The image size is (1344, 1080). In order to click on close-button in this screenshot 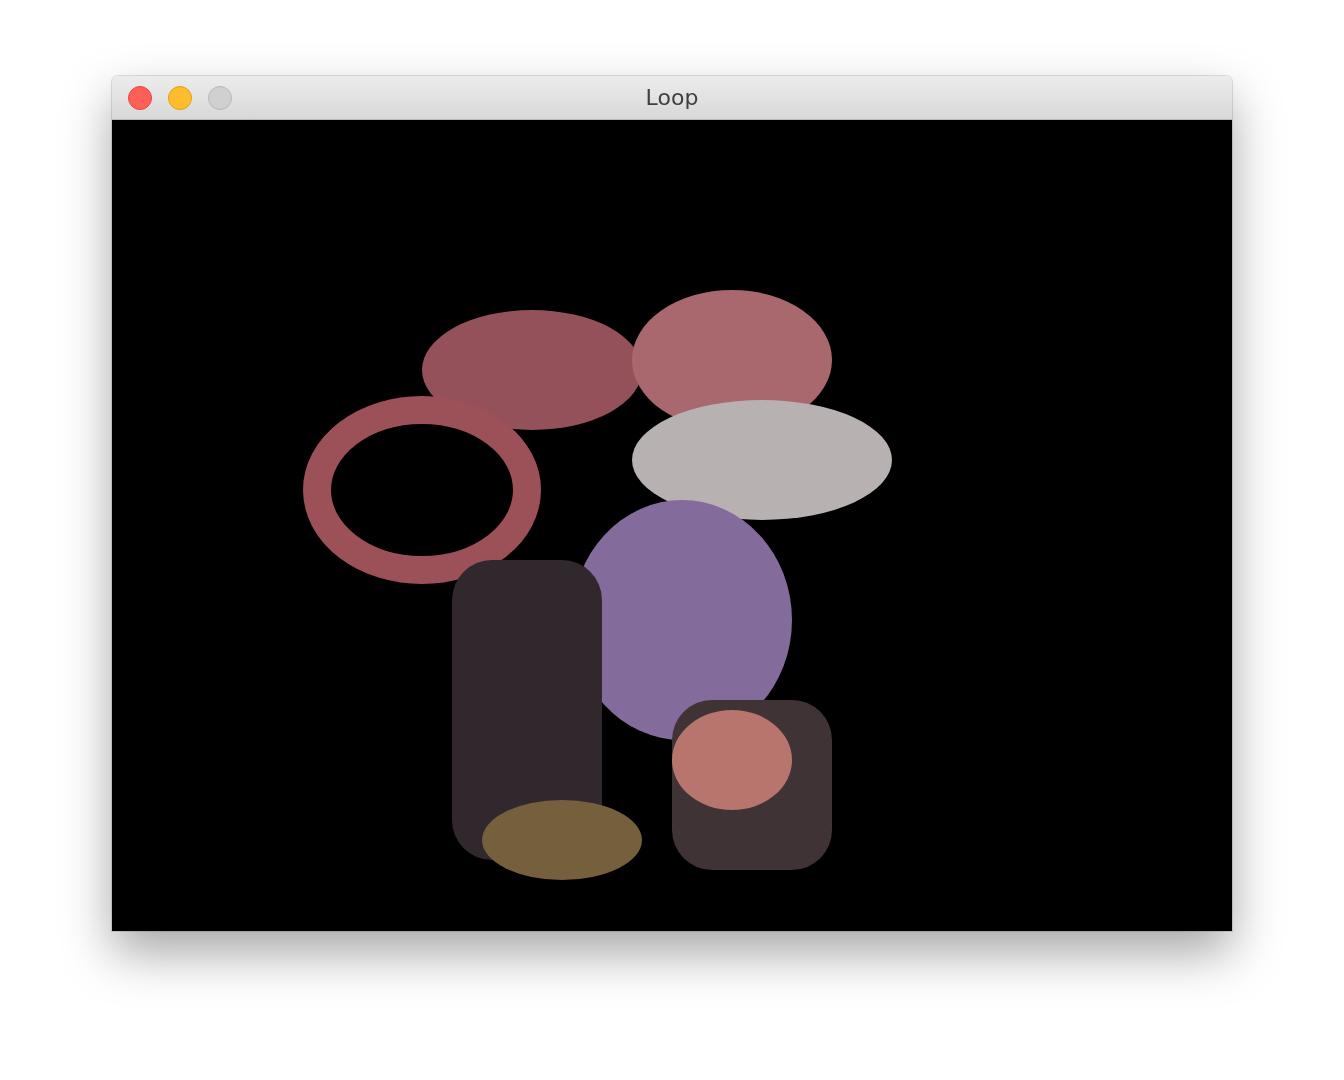, I will do `click(140, 98)`.